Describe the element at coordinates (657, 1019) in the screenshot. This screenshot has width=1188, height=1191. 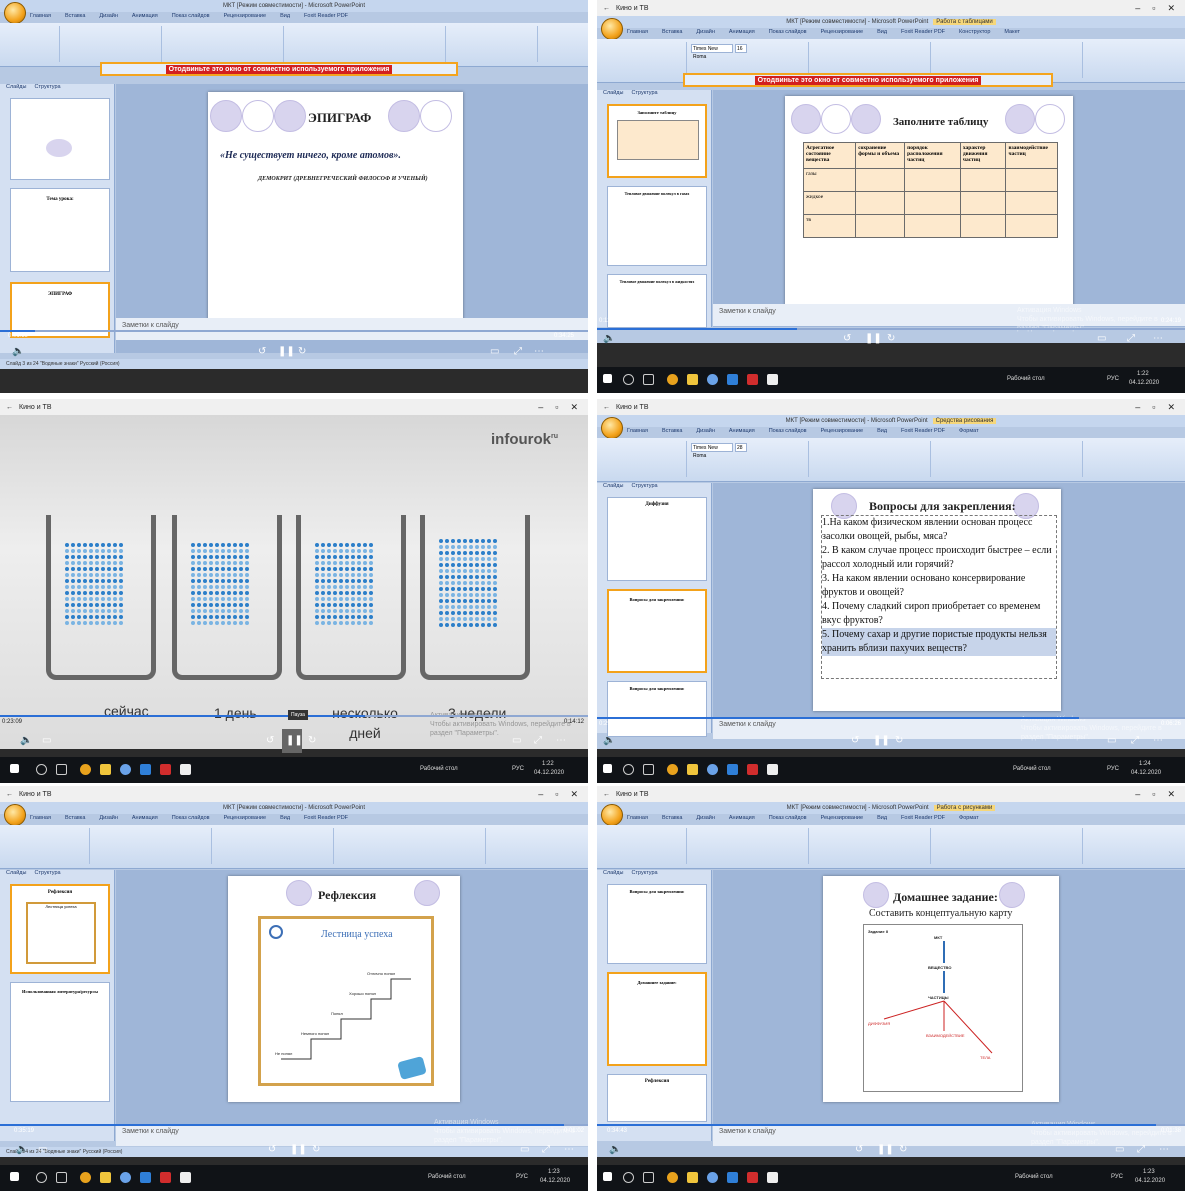
I see `slide-thumb-2: Домашнее задание:` at that location.